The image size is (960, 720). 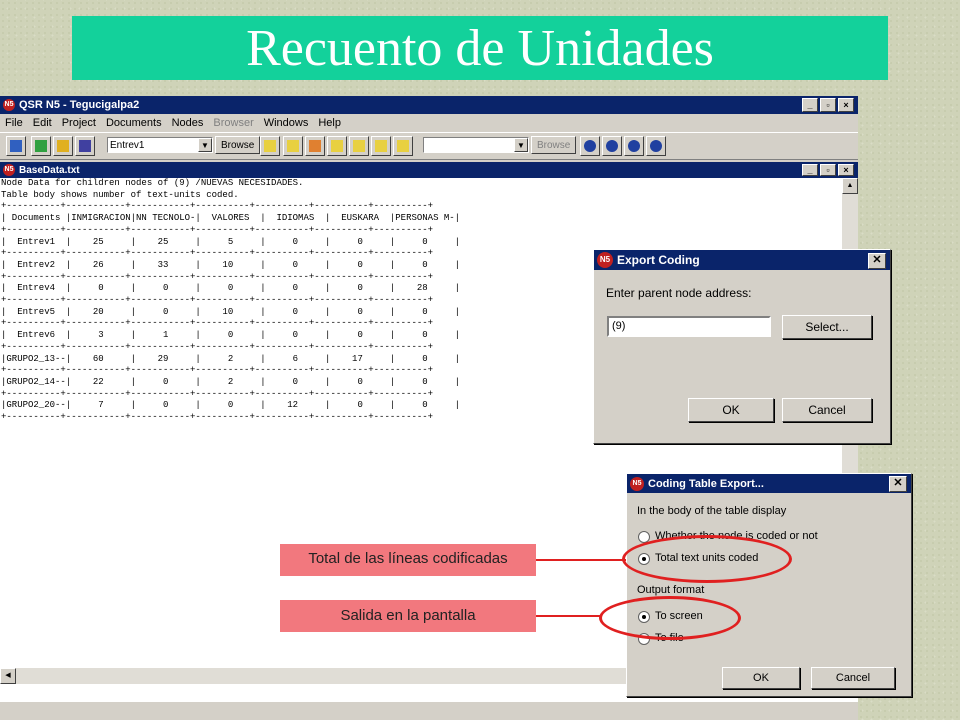 What do you see at coordinates (846, 170) in the screenshot?
I see `doc-close-button: ×` at bounding box center [846, 170].